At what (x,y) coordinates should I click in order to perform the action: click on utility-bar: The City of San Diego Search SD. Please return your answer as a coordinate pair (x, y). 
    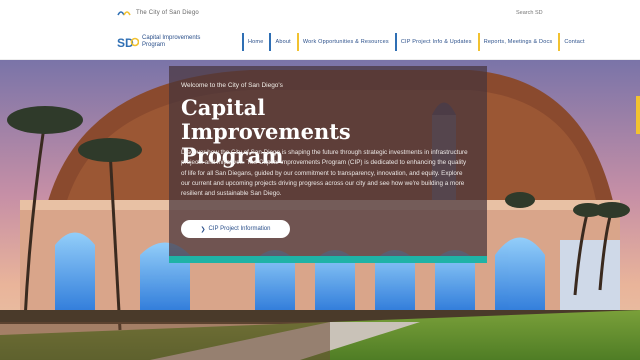
    Looking at the image, I should click on (320, 13).